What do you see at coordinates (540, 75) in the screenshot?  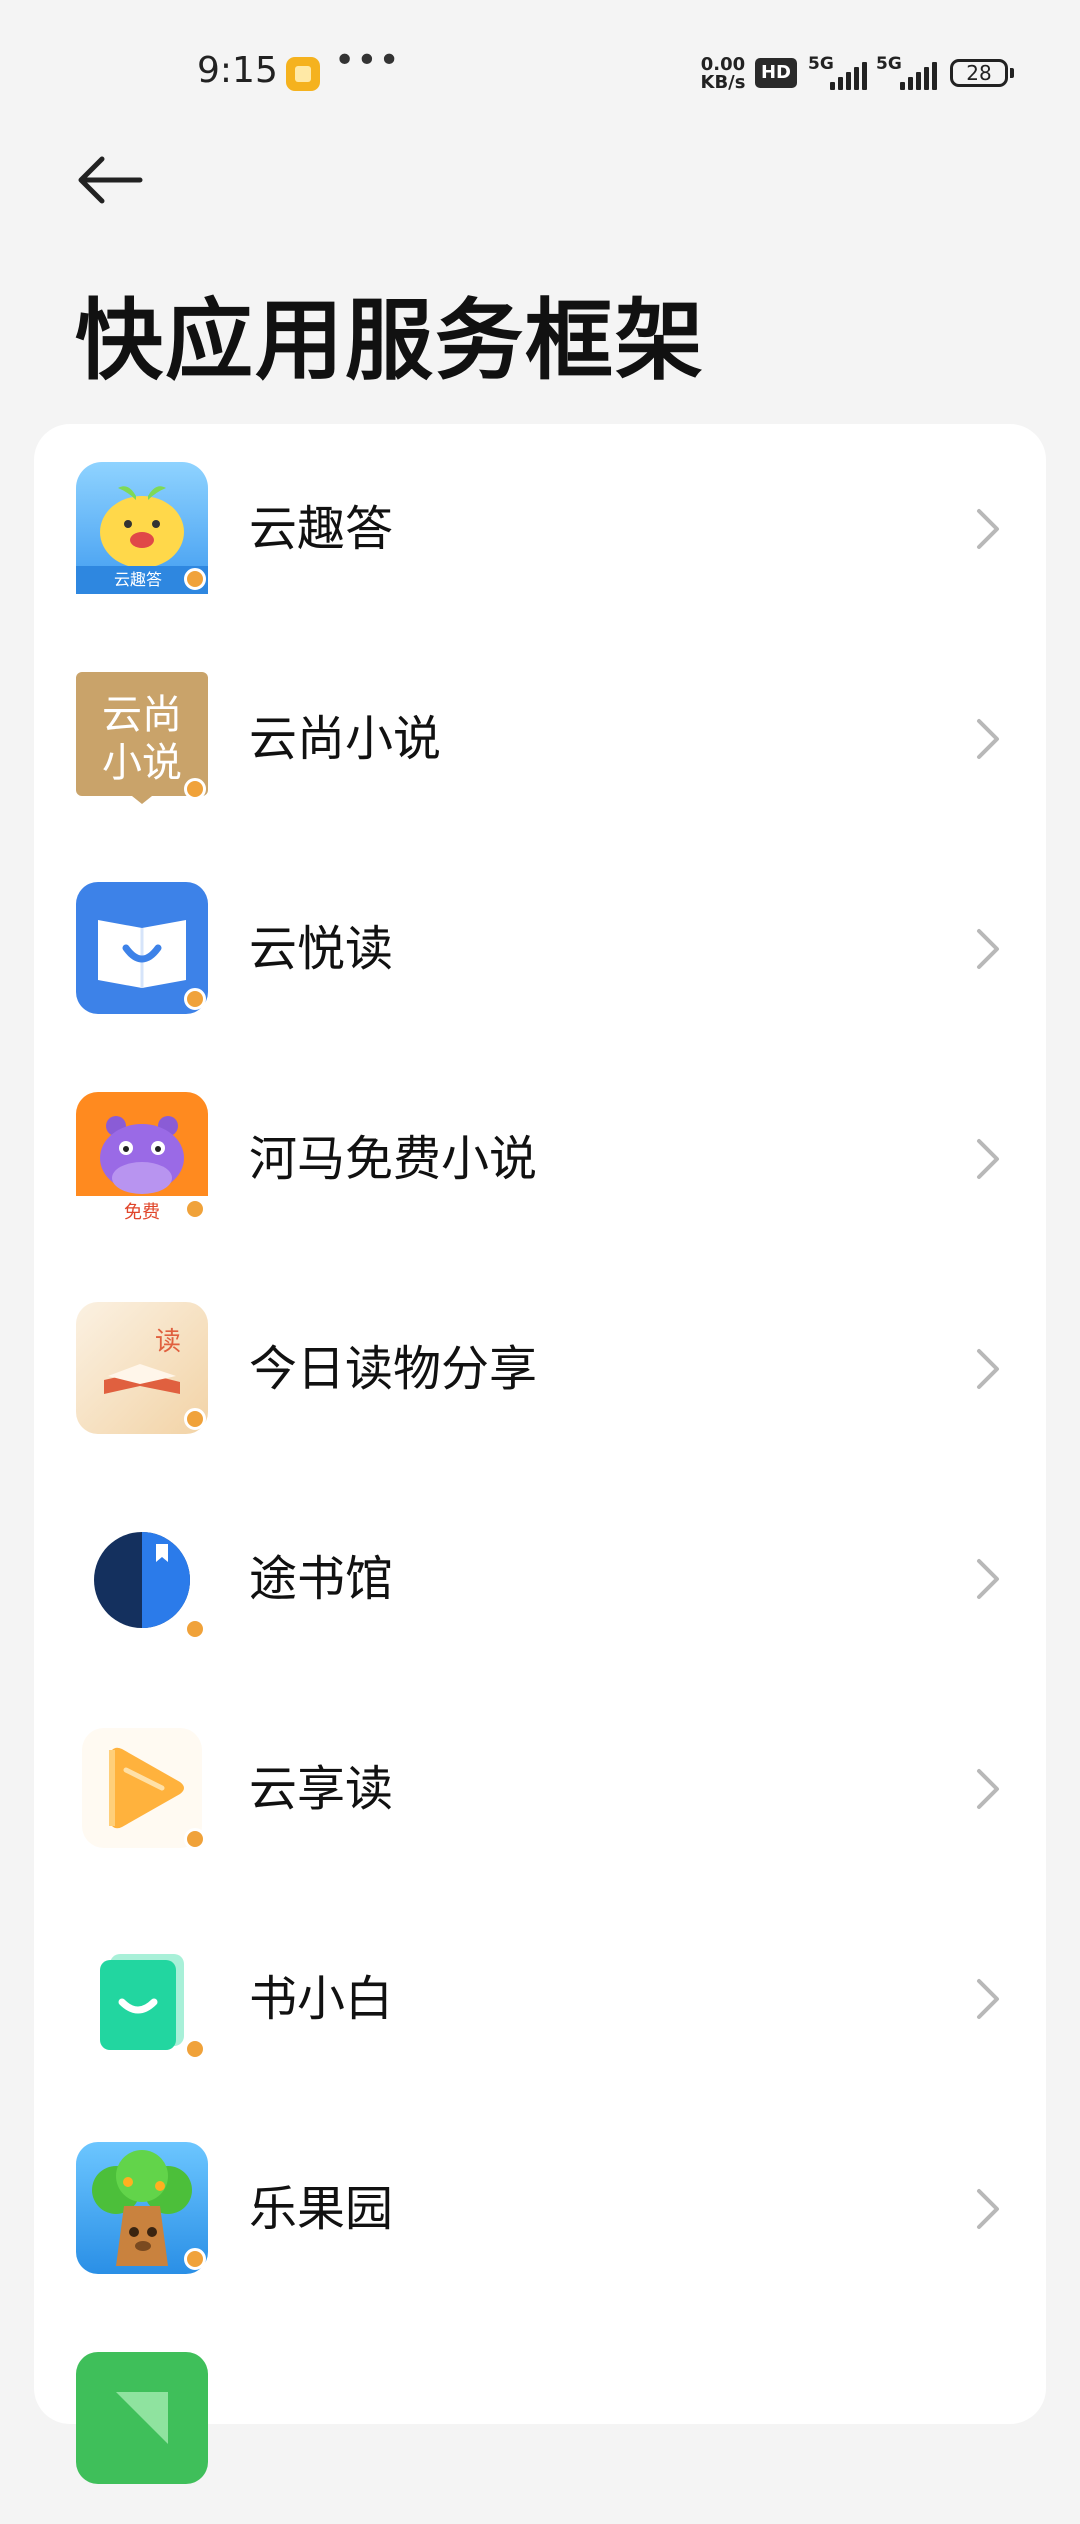 I see `status-bar: 9:15 ••• 0.00 KB/s HD 5G 5G 28` at bounding box center [540, 75].